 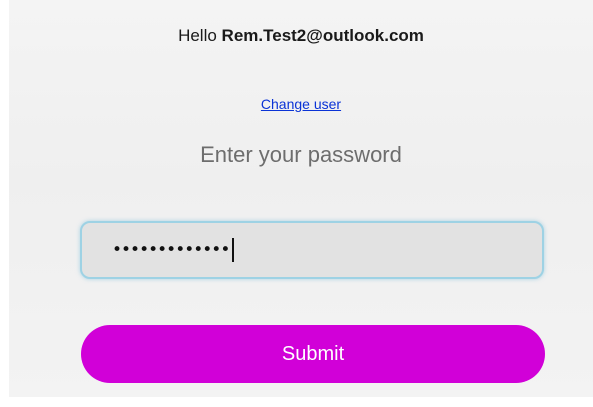 I want to click on change-user-container: Change user, so click(x=301, y=104).